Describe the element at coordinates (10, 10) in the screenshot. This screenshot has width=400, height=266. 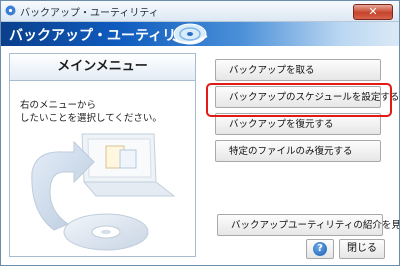
I see `app-icon` at that location.